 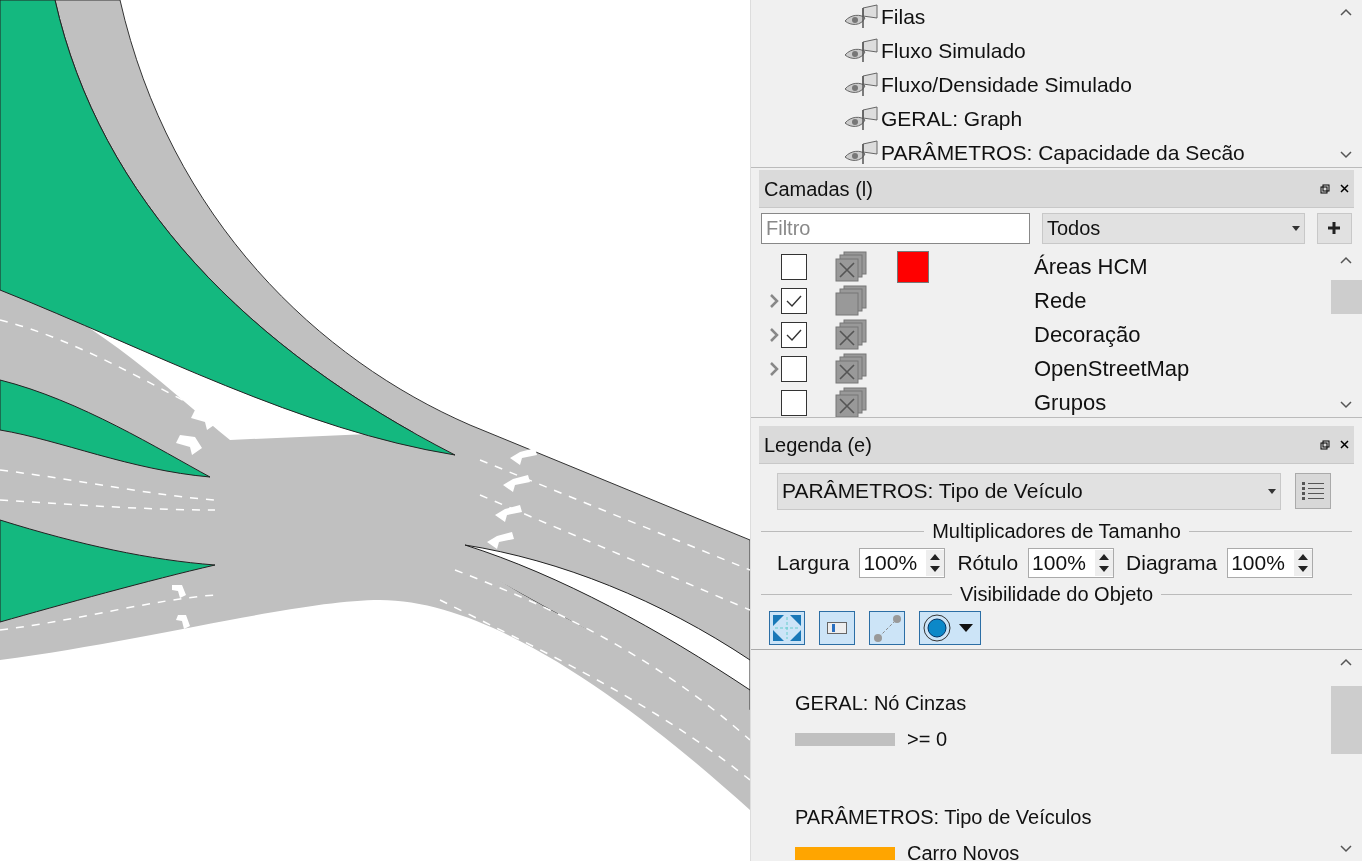 What do you see at coordinates (895, 228) in the screenshot?
I see `filter-field: Filtro` at bounding box center [895, 228].